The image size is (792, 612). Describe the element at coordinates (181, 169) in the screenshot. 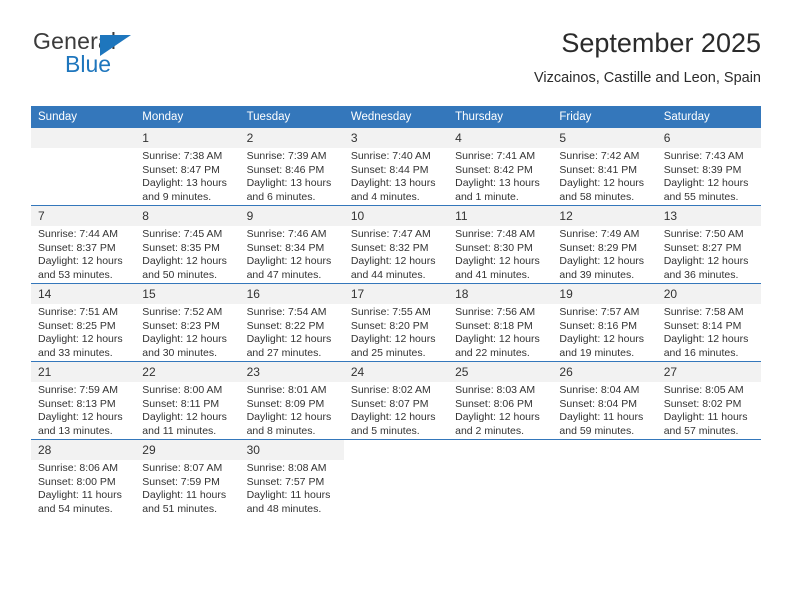

I see `sunset-text: Sunset: 8:47 PM` at that location.